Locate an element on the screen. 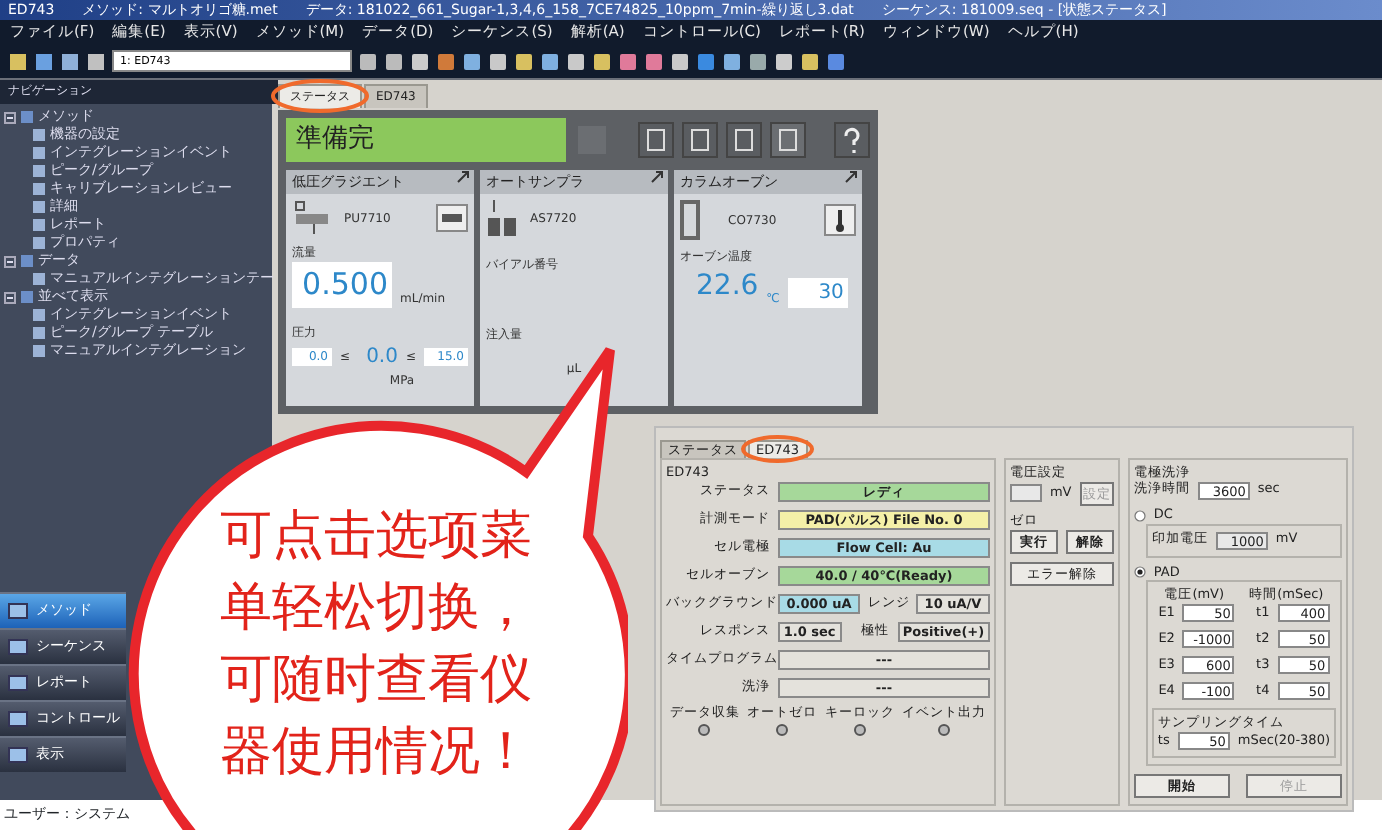  valve-icon is located at coordinates (452, 218).